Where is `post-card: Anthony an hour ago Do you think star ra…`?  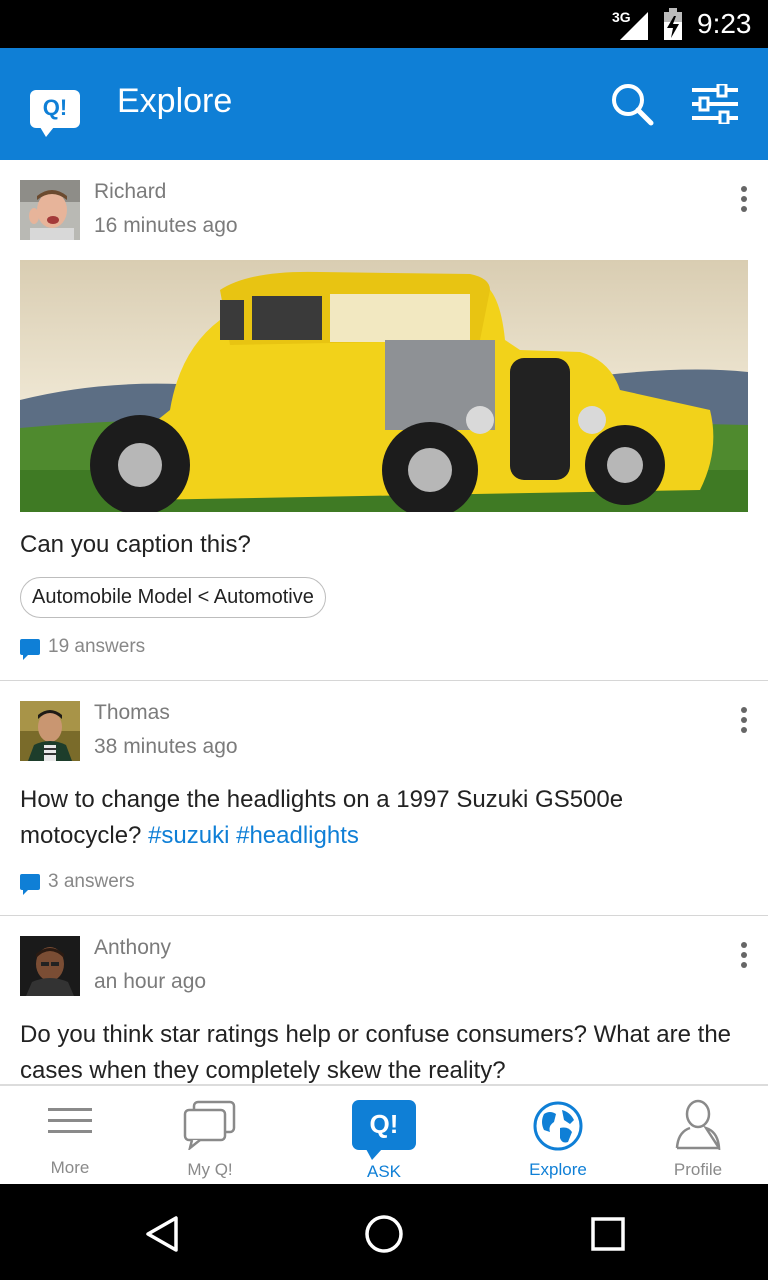
post-card: Anthony an hour ago Do you think star ra… is located at coordinates (384, 1000).